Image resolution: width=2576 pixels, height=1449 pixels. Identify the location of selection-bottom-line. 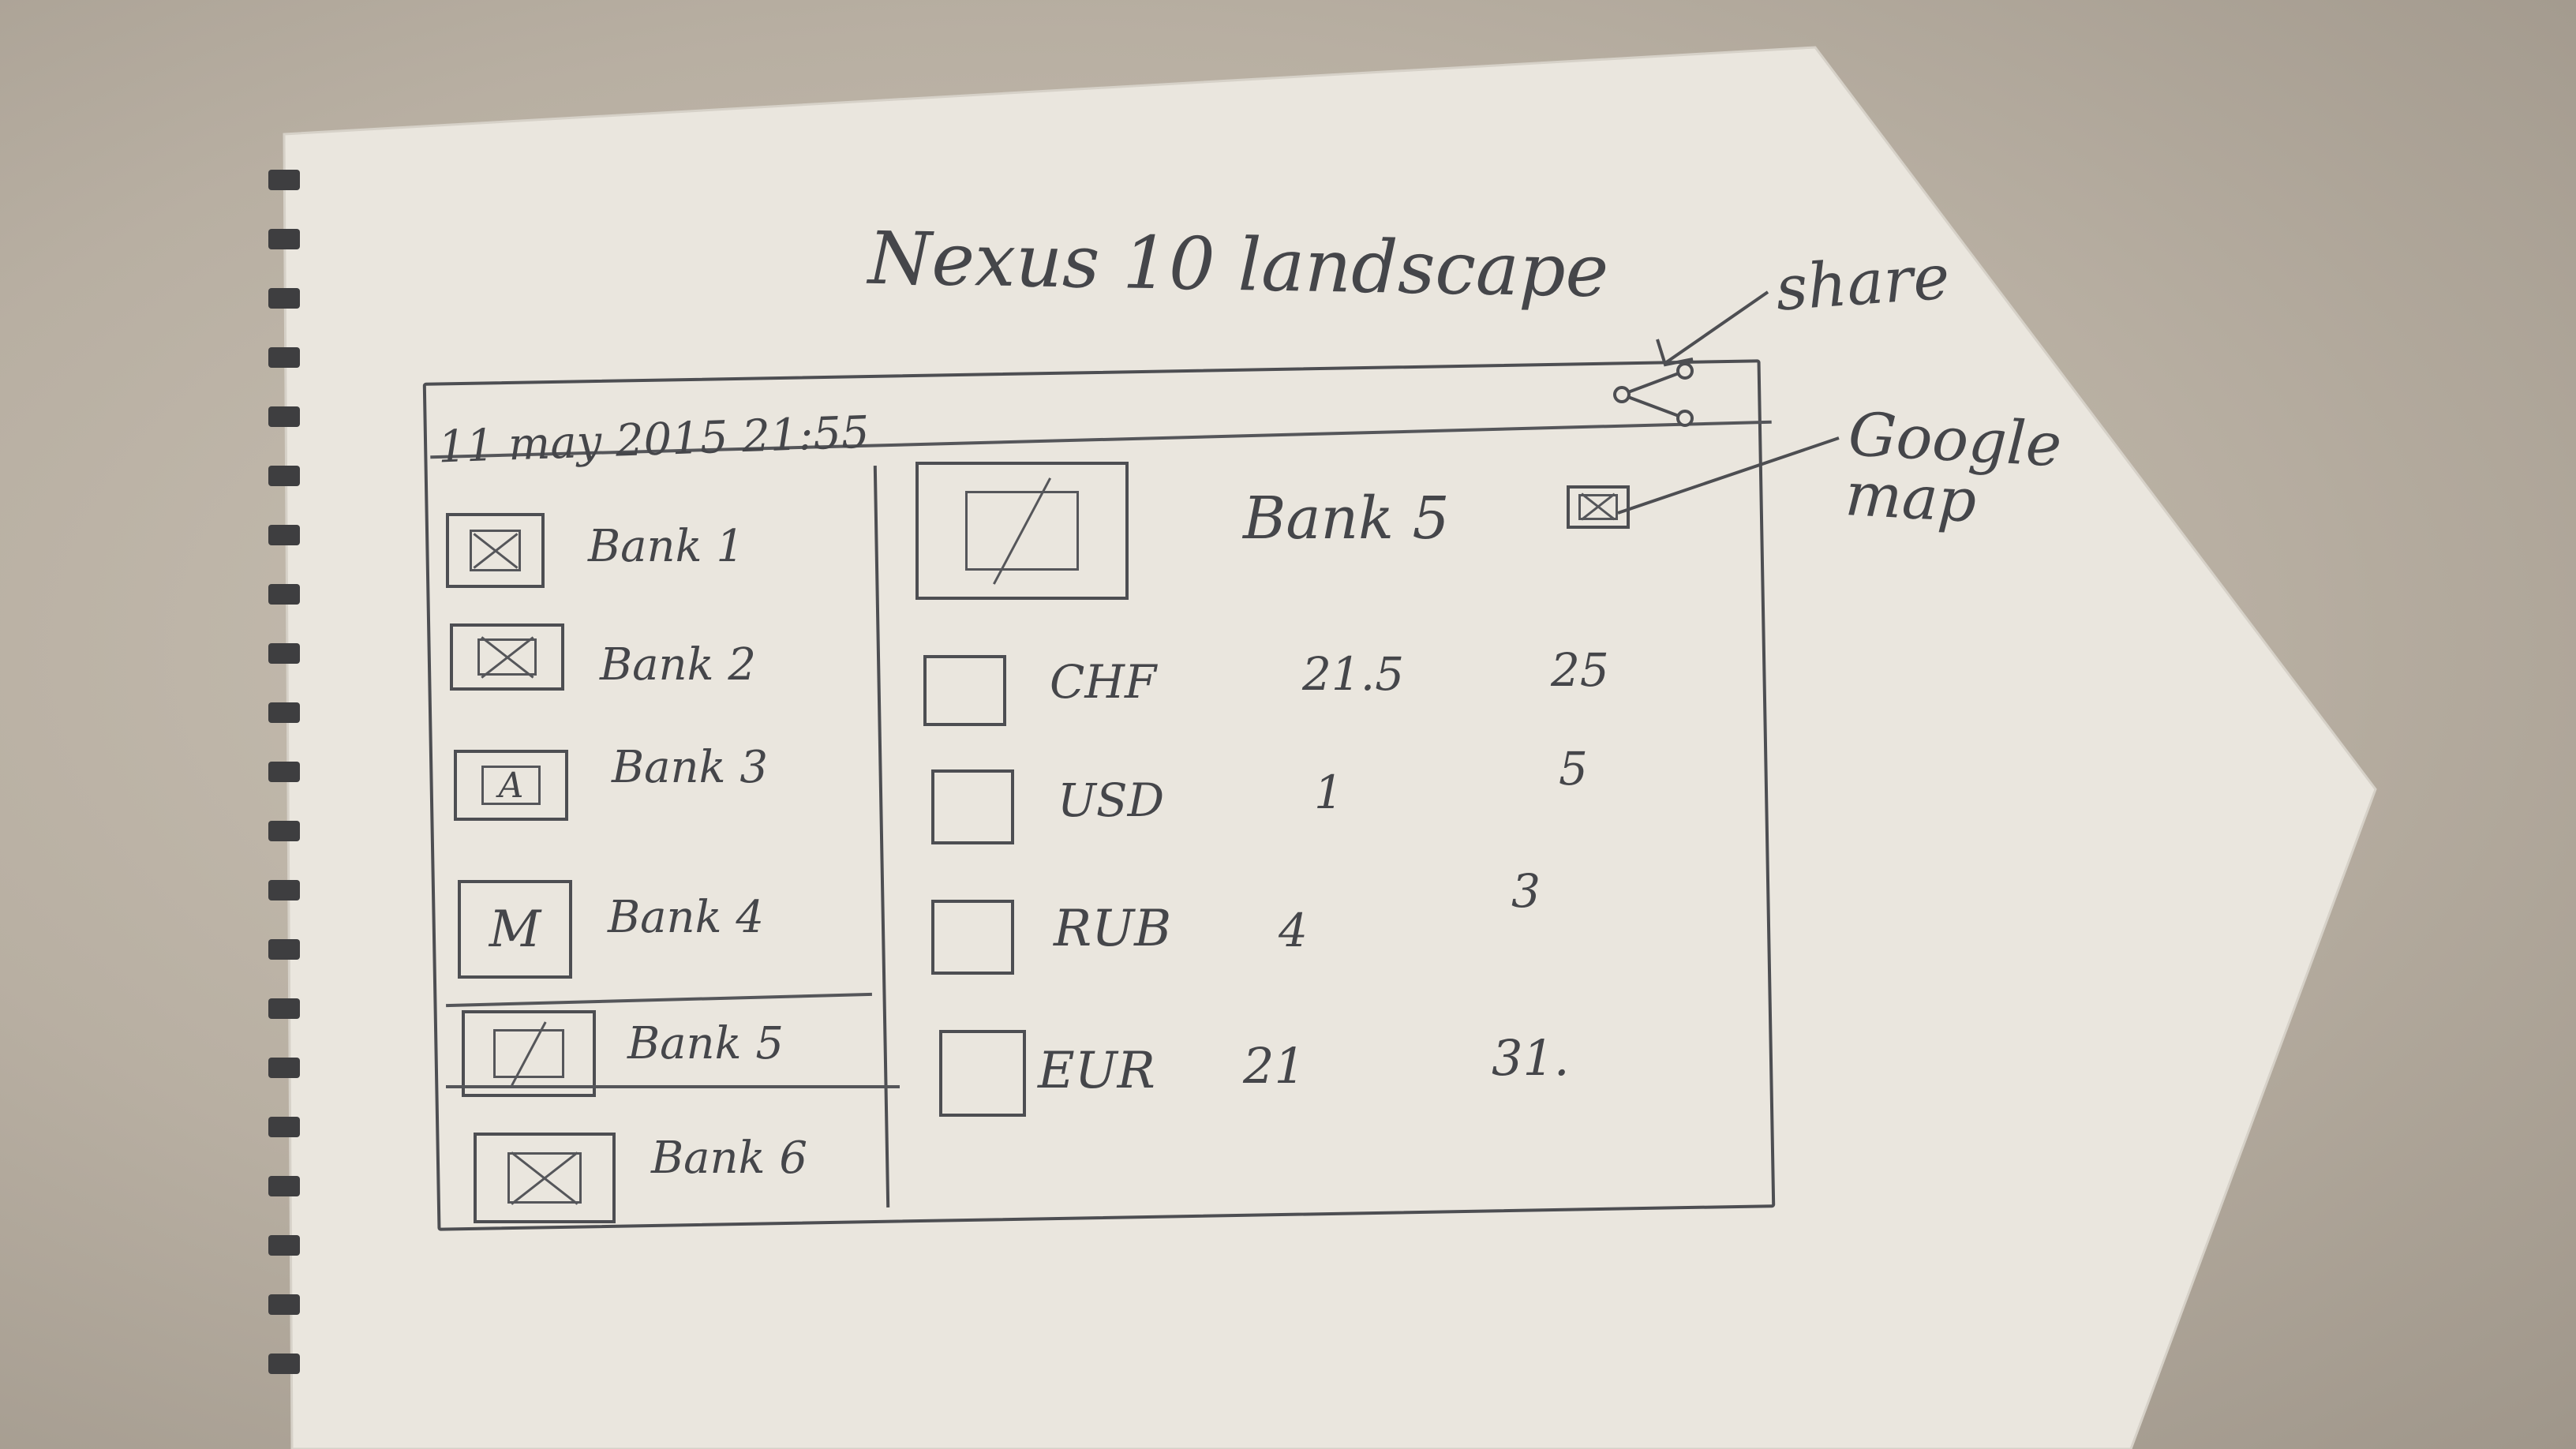
(673, 1086).